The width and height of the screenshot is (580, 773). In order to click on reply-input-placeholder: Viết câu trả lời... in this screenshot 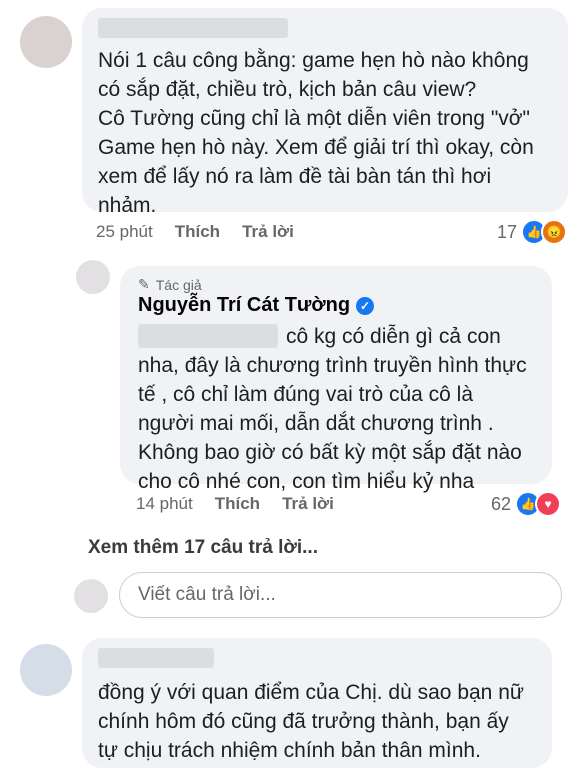, I will do `click(207, 594)`.